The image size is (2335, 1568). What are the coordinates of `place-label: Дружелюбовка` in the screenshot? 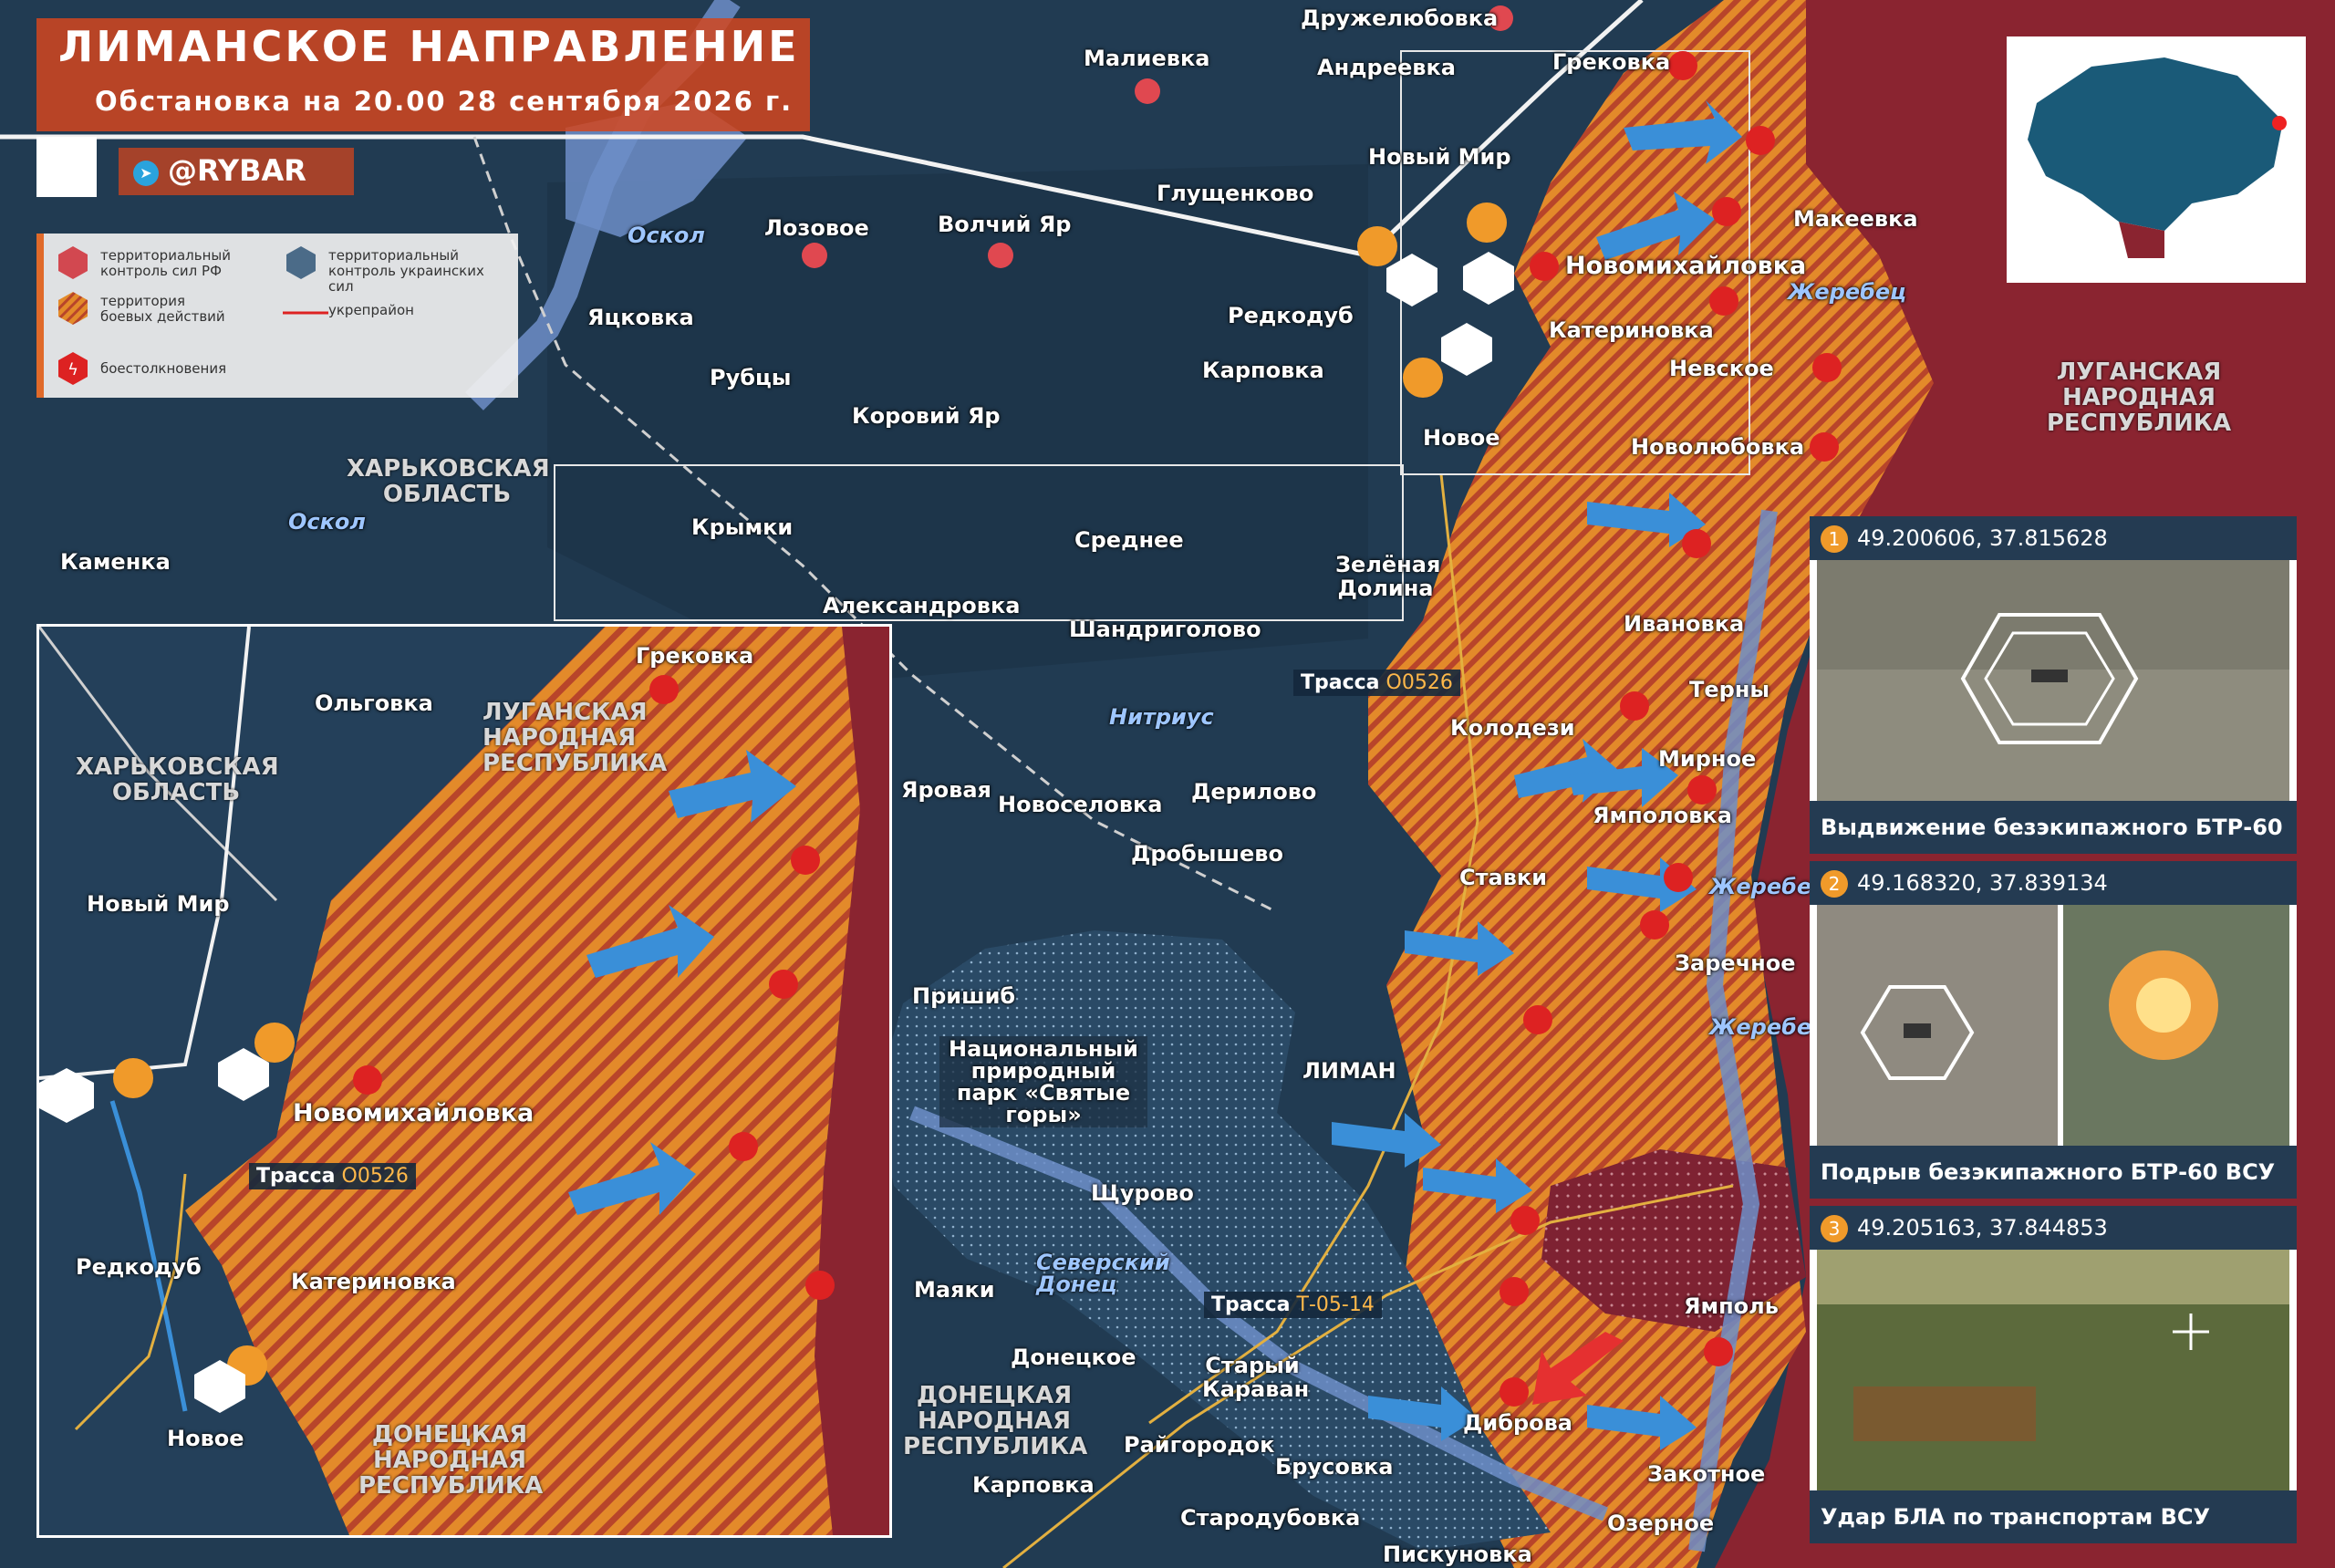 It's located at (1399, 18).